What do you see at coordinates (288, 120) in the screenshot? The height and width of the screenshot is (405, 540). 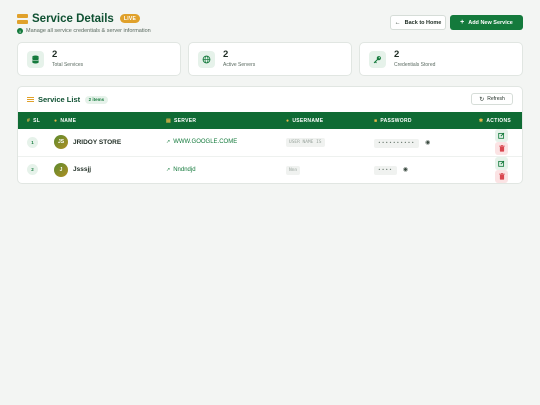 I see `user-tag-icon: ●` at bounding box center [288, 120].